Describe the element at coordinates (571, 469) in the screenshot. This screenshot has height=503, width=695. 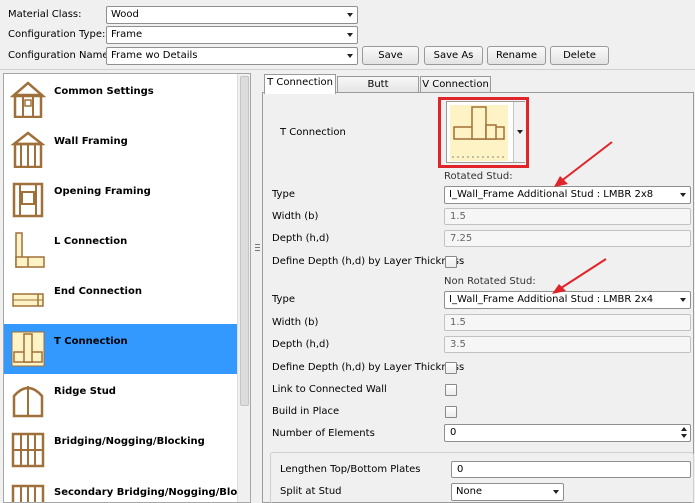
I see `lengthen-plates-field: 0` at that location.